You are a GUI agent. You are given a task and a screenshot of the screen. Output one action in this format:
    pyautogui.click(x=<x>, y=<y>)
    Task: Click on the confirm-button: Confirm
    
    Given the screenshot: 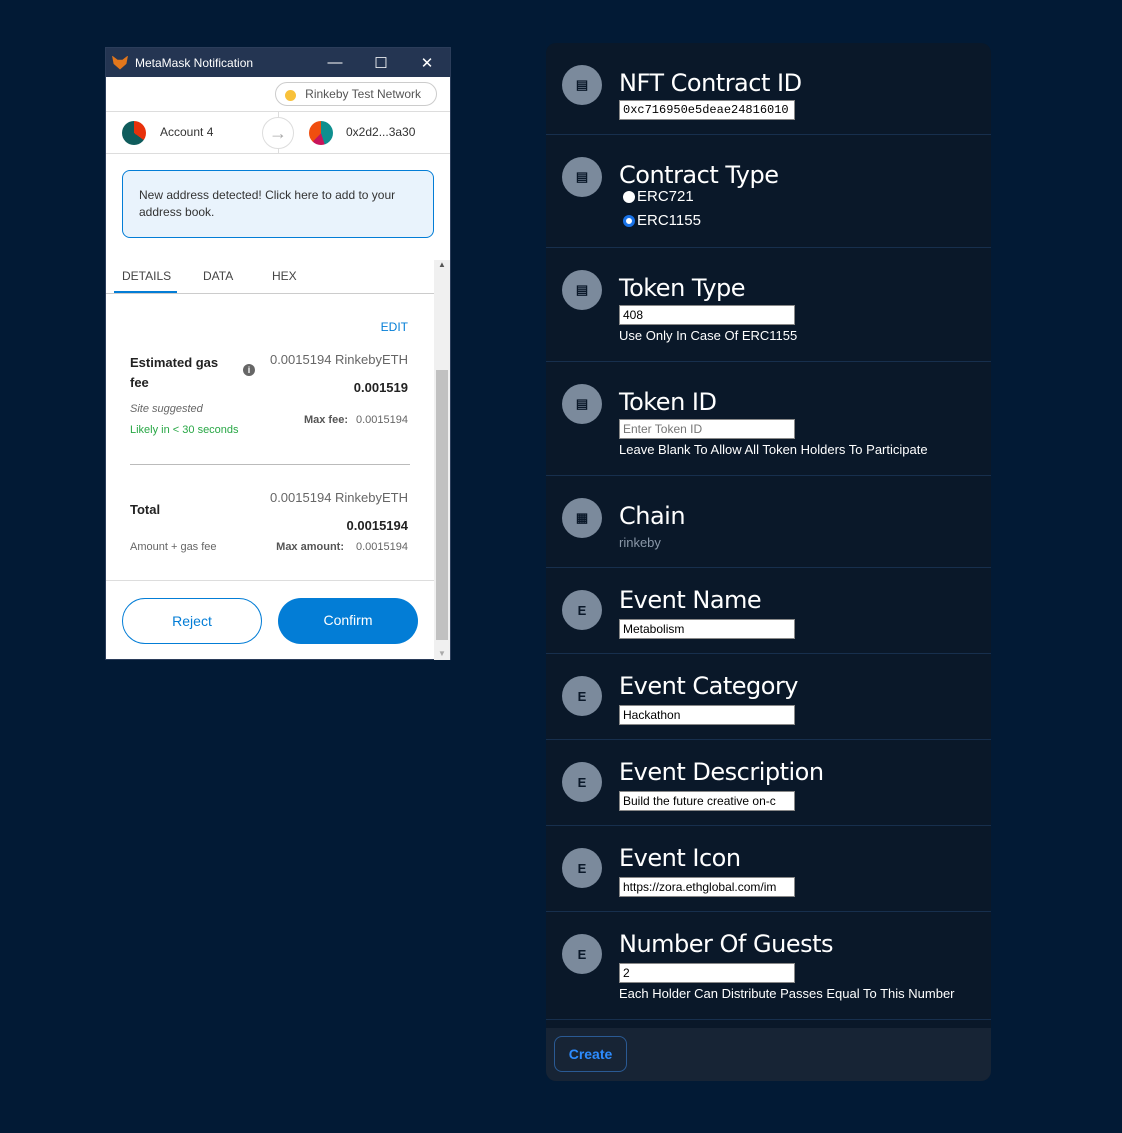 What is the action you would take?
    pyautogui.click(x=348, y=621)
    